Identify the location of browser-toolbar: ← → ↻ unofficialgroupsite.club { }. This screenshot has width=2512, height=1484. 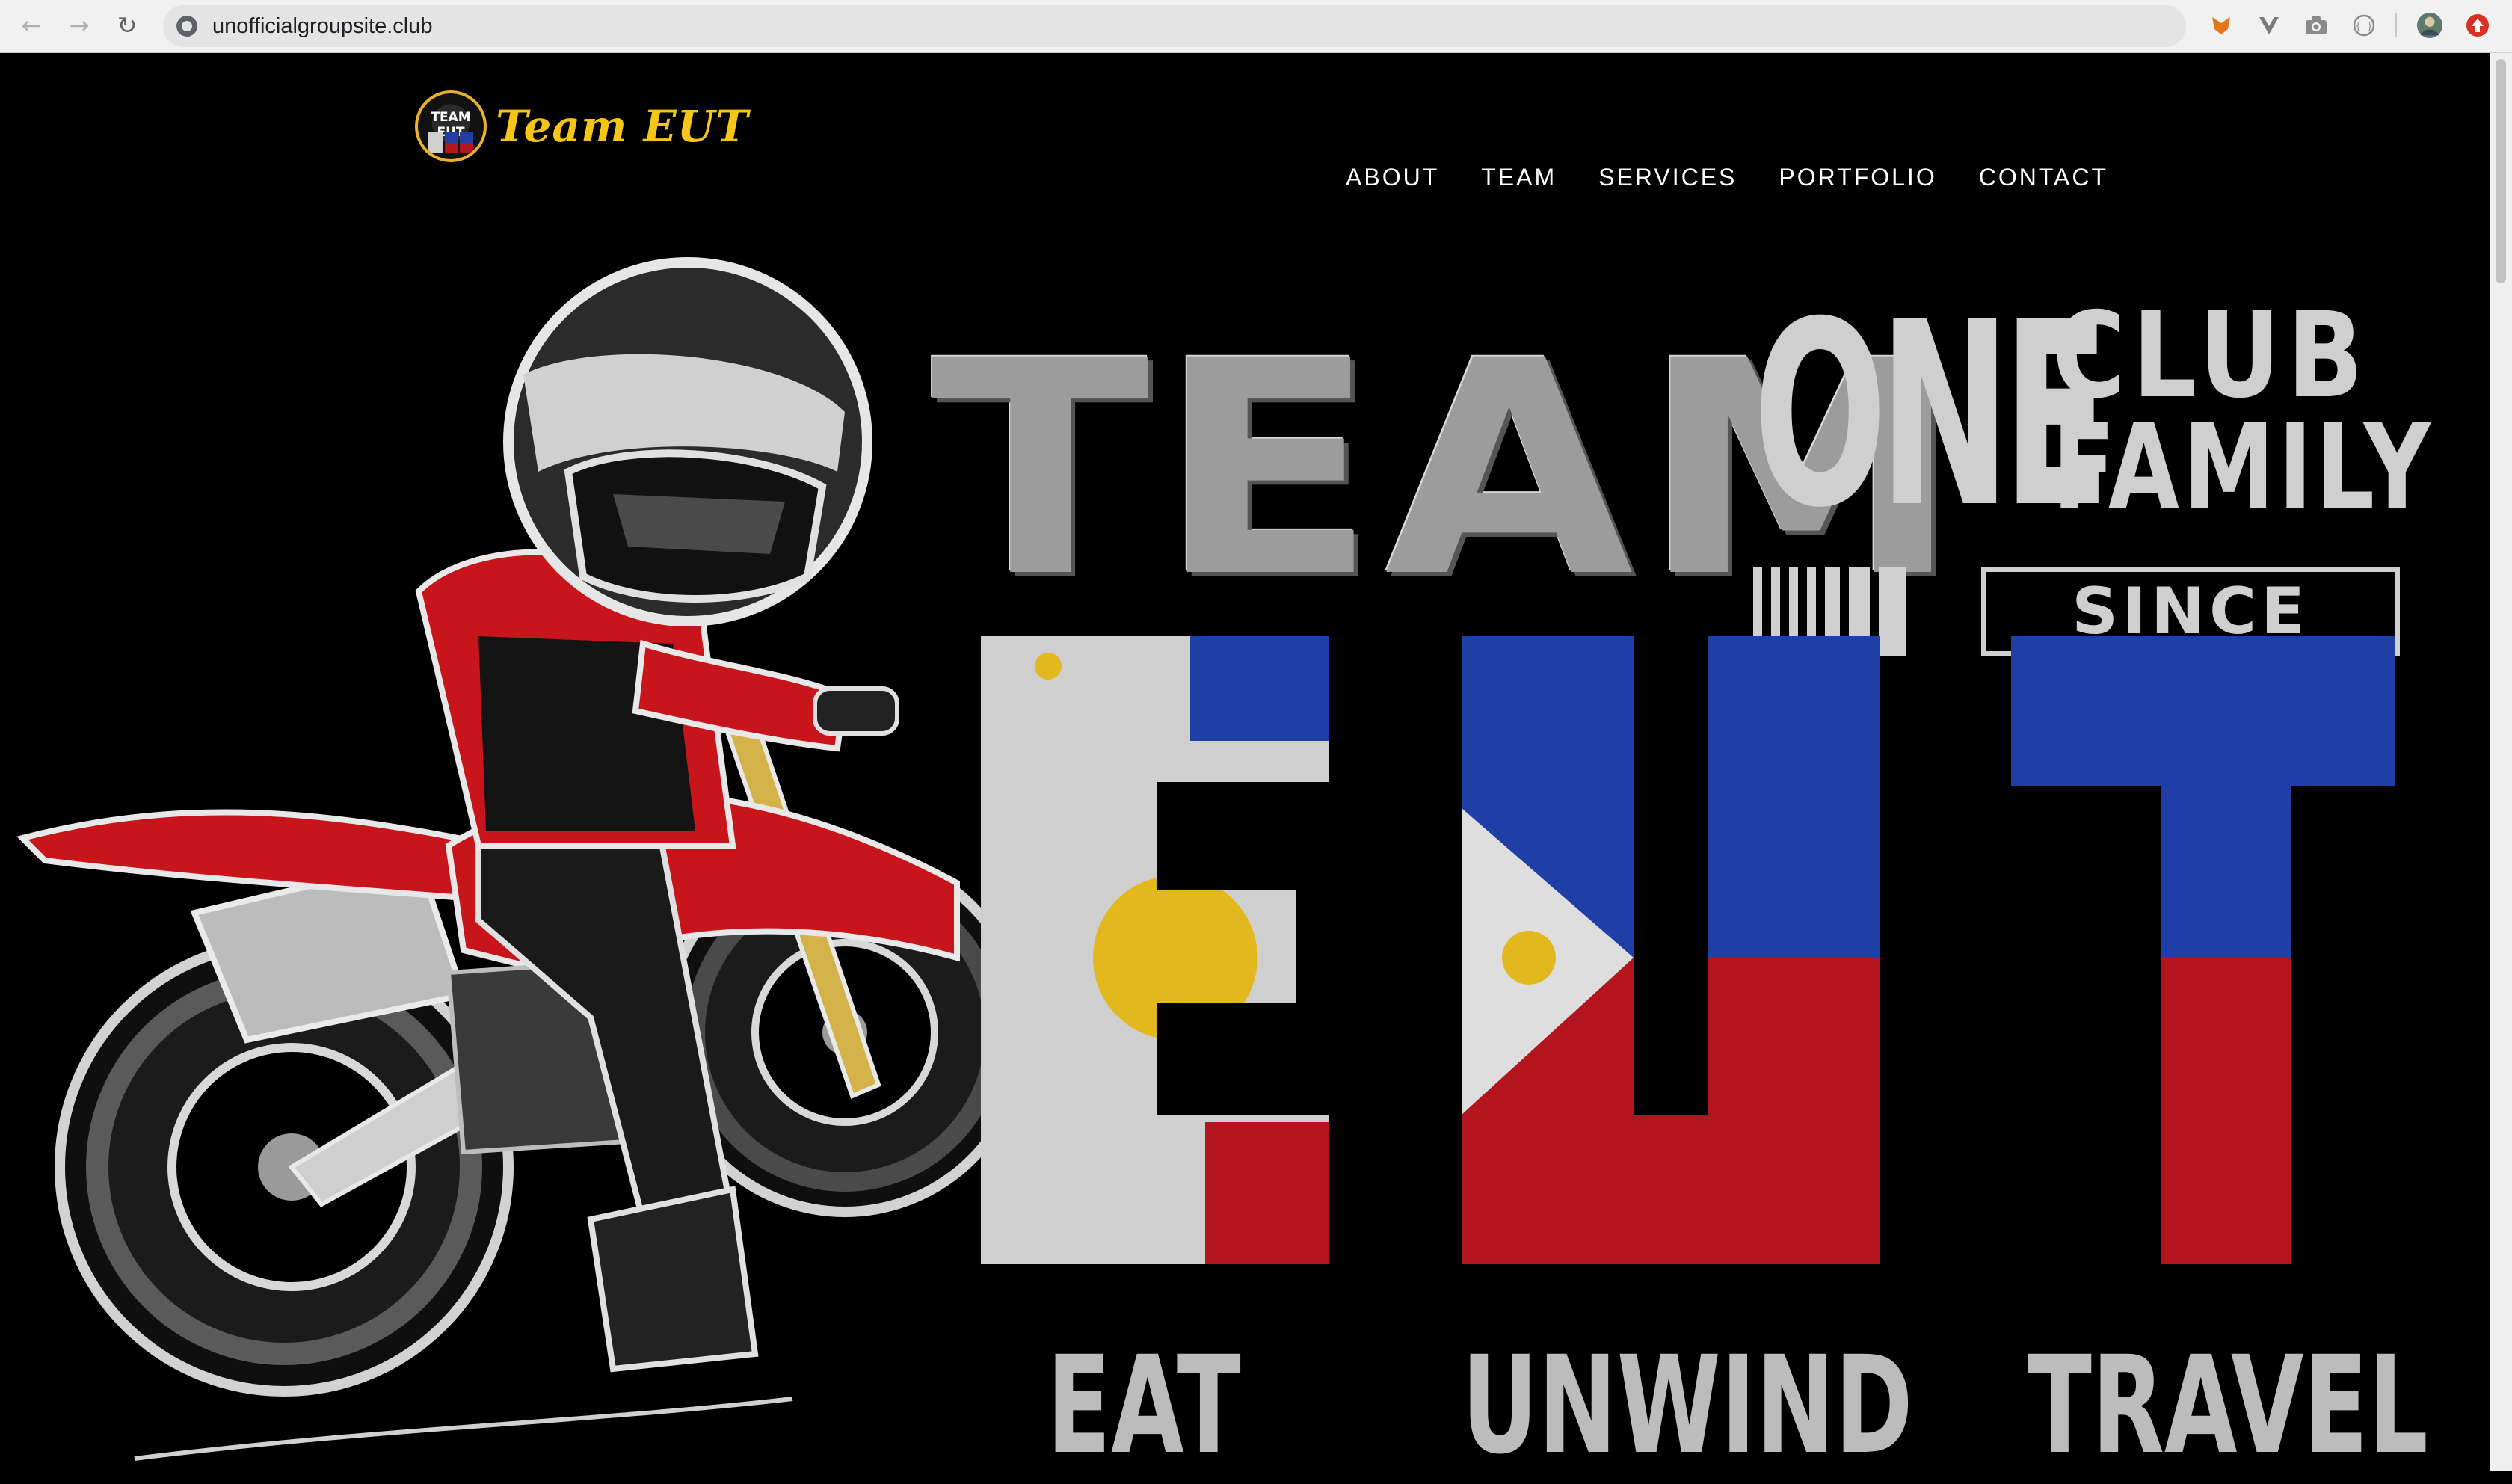
(1256, 26).